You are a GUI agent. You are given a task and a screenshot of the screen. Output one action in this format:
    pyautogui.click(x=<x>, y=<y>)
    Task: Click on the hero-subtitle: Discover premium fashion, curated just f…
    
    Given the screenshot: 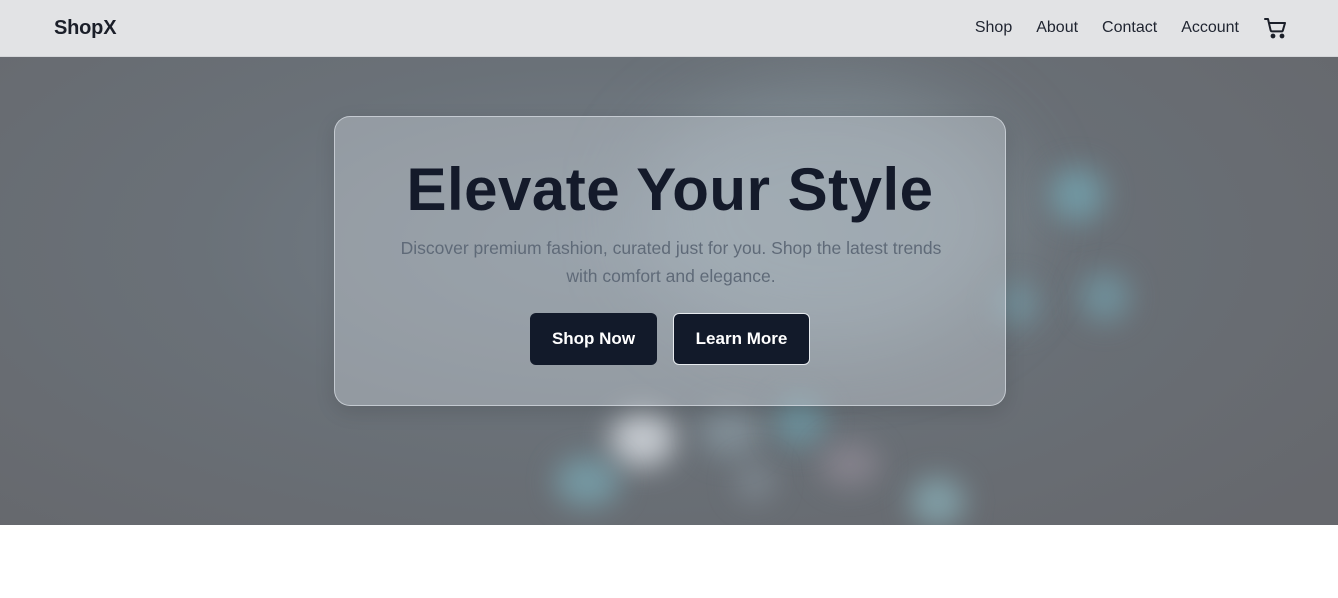 What is the action you would take?
    pyautogui.click(x=671, y=262)
    